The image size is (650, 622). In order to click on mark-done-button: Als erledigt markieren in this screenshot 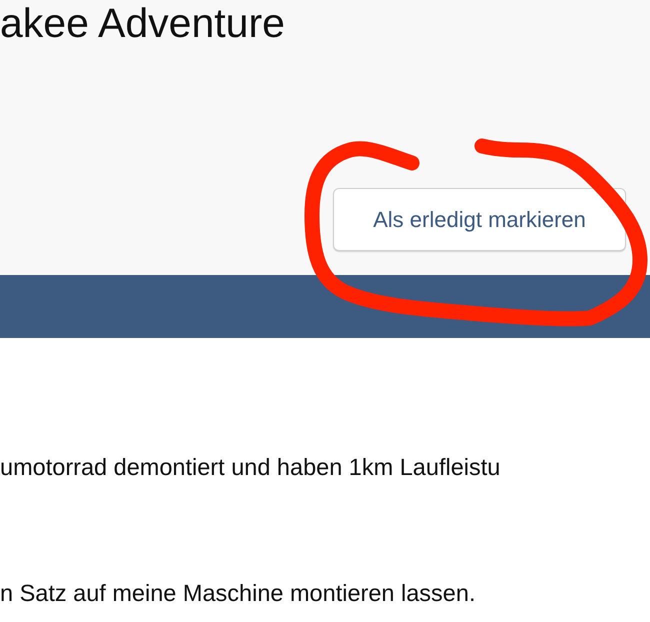, I will do `click(479, 219)`.